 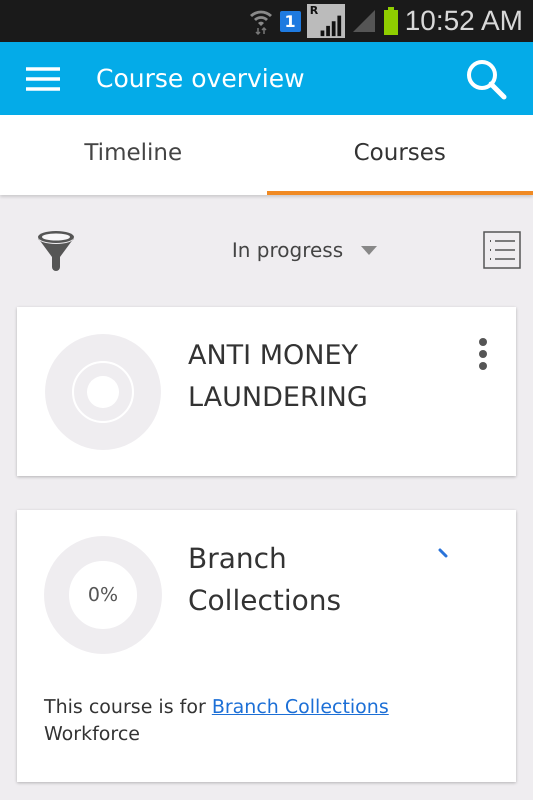 What do you see at coordinates (363, 21) in the screenshot?
I see `signal-icon` at bounding box center [363, 21].